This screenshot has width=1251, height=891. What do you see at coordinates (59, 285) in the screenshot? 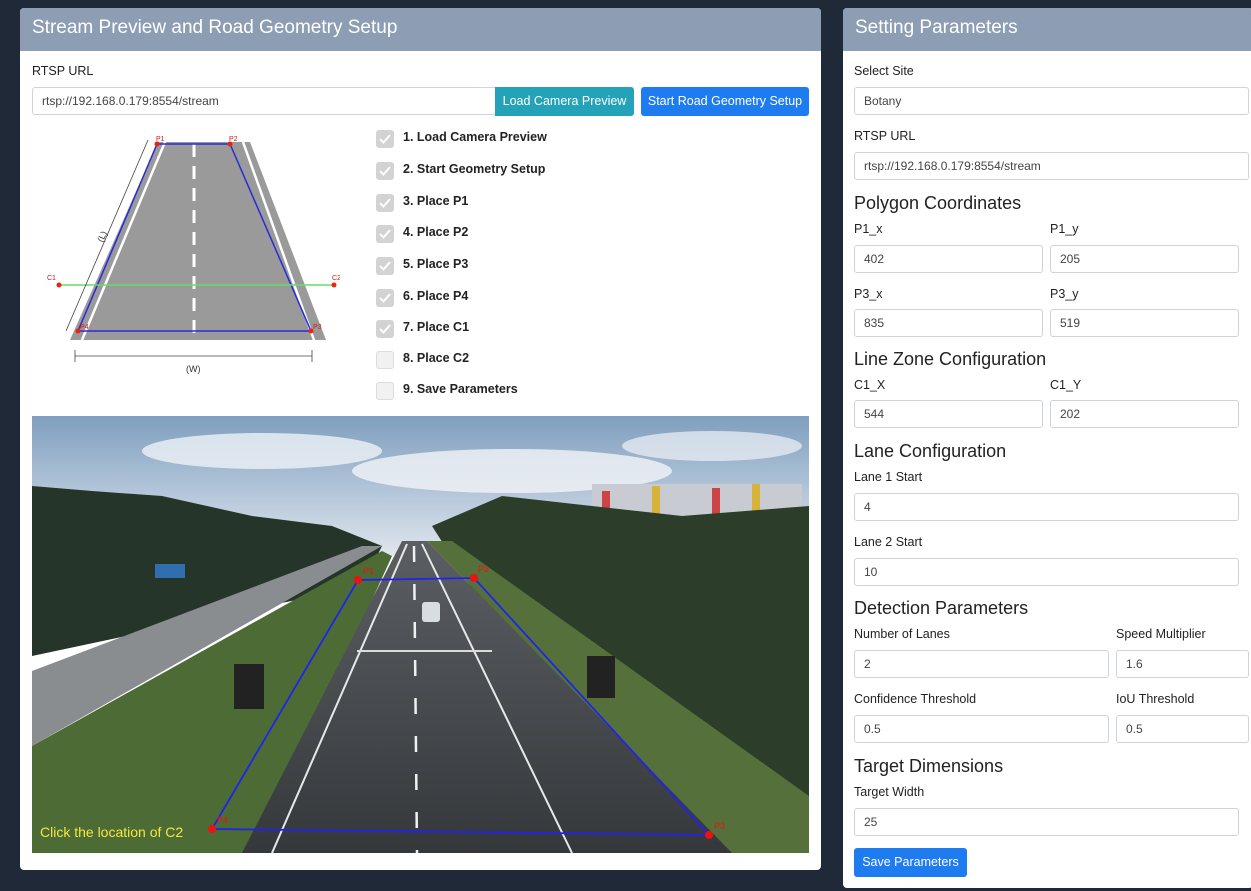
I see `c1-marker` at bounding box center [59, 285].